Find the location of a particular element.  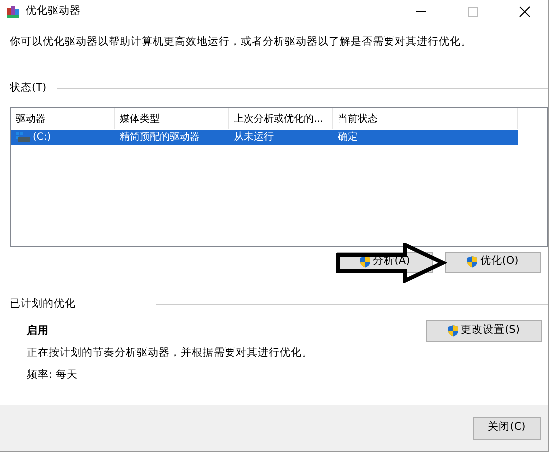

table-cell: 精简预配的驱动器 is located at coordinates (172, 137).